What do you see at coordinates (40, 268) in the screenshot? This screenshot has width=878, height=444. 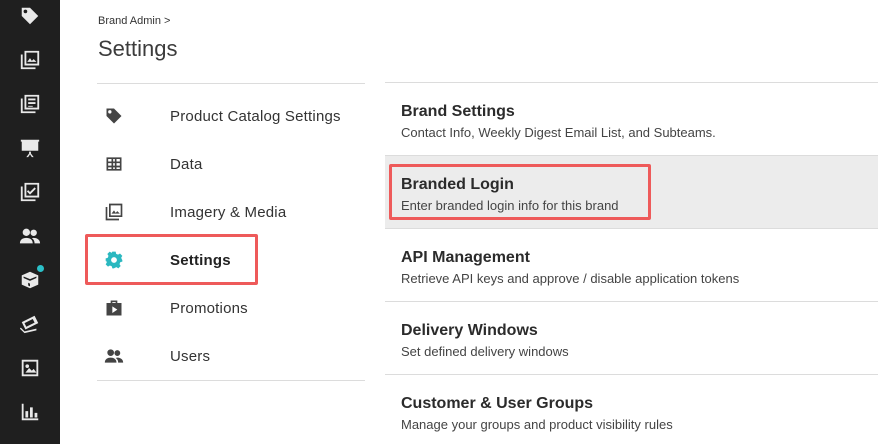 I see `notification-dot` at bounding box center [40, 268].